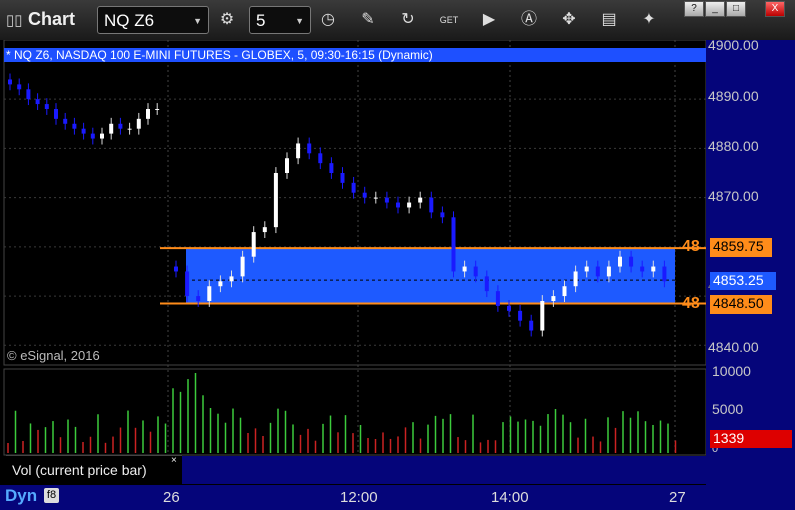 This screenshot has height=510, width=795. Describe the element at coordinates (129, 20) in the screenshot. I see `symbol-value: NQ Z6` at that location.